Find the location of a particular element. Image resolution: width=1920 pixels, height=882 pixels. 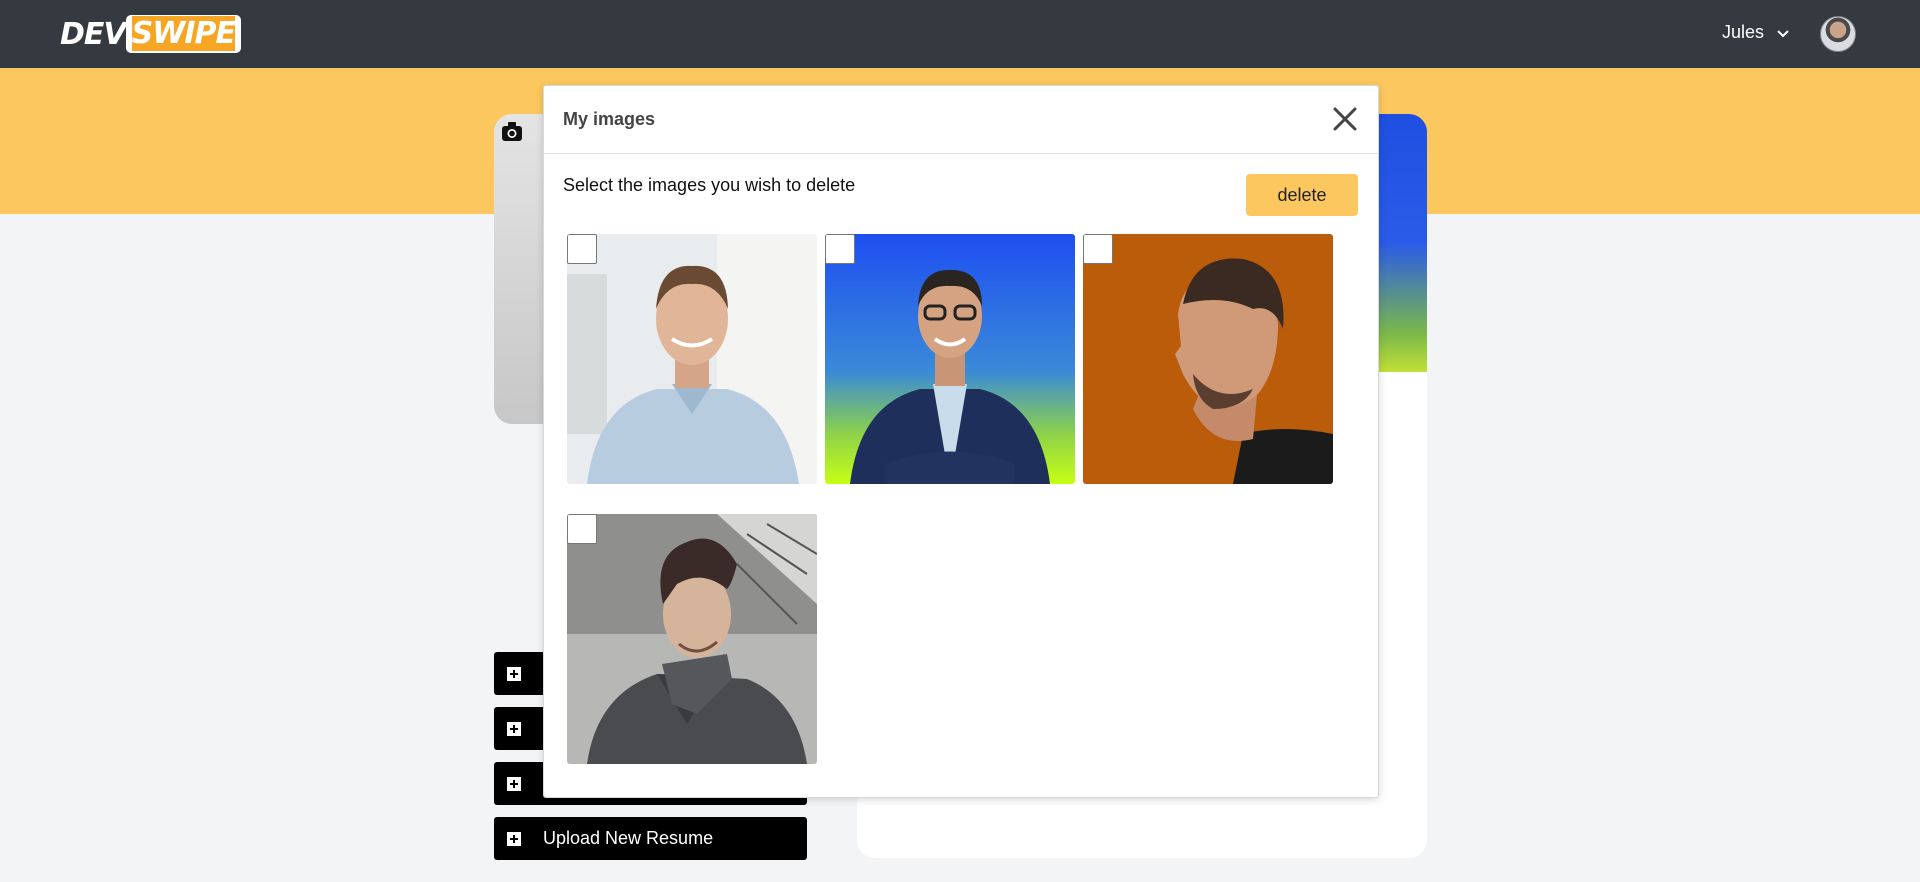

chevron-down-icon is located at coordinates (1783, 33).